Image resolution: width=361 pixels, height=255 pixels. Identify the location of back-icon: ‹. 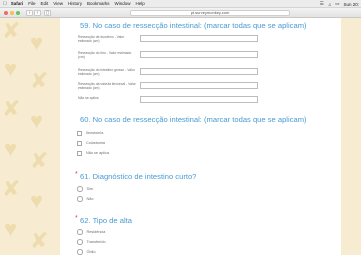
(29, 13).